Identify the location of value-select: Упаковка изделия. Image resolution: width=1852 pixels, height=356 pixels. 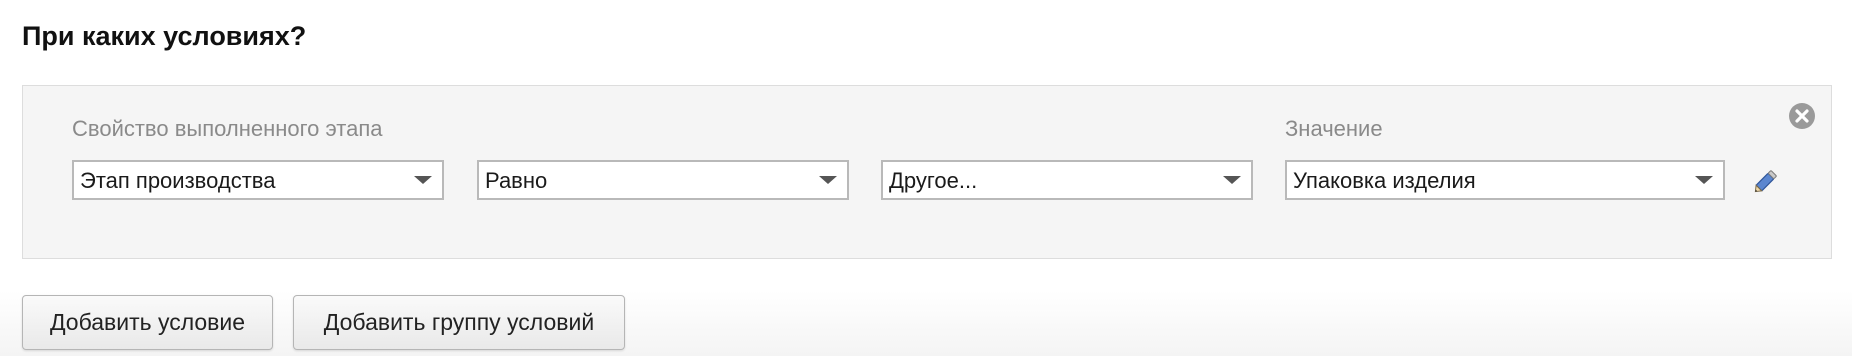
(1505, 180).